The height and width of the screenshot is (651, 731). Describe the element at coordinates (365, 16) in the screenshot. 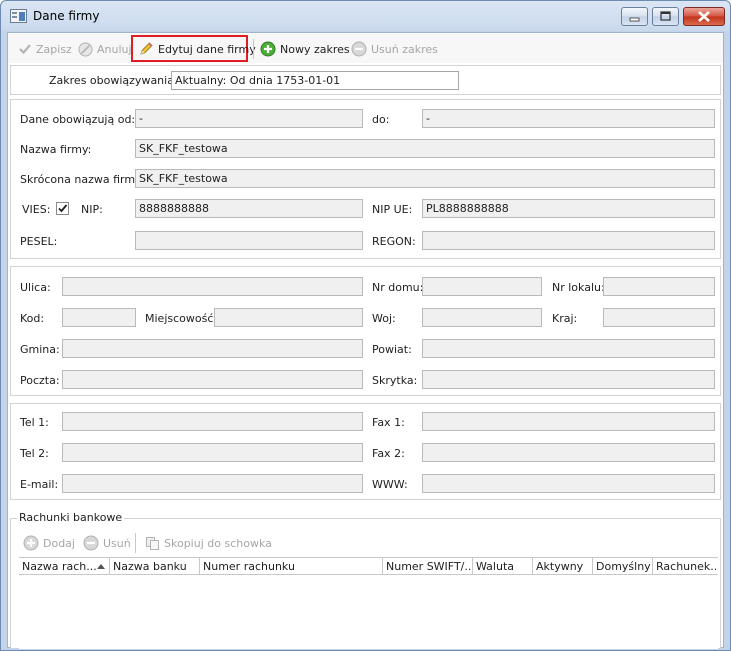

I see `title-bar: Dane firmy` at that location.